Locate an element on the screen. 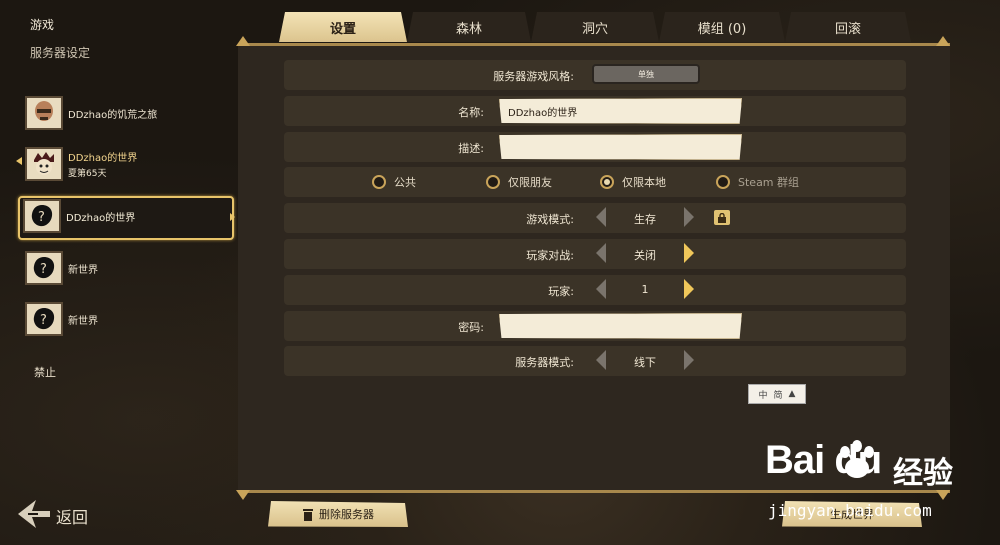  ime-indicator: 中 简 ▲ is located at coordinates (777, 394).